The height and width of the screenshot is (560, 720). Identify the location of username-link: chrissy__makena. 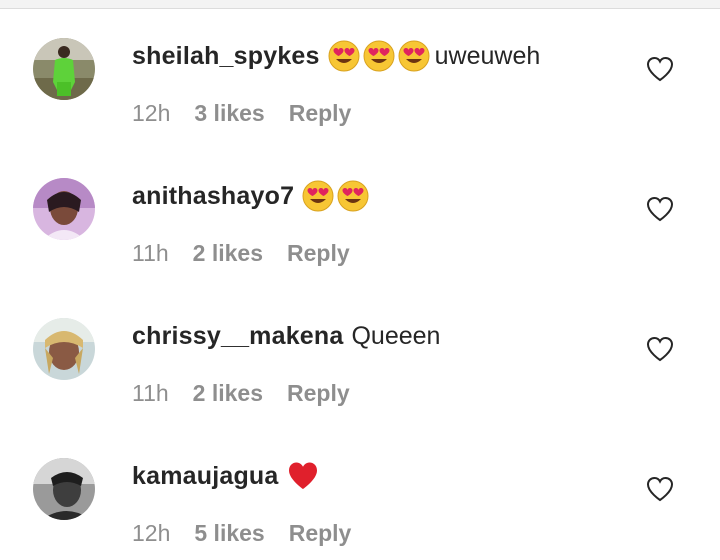
(237, 336).